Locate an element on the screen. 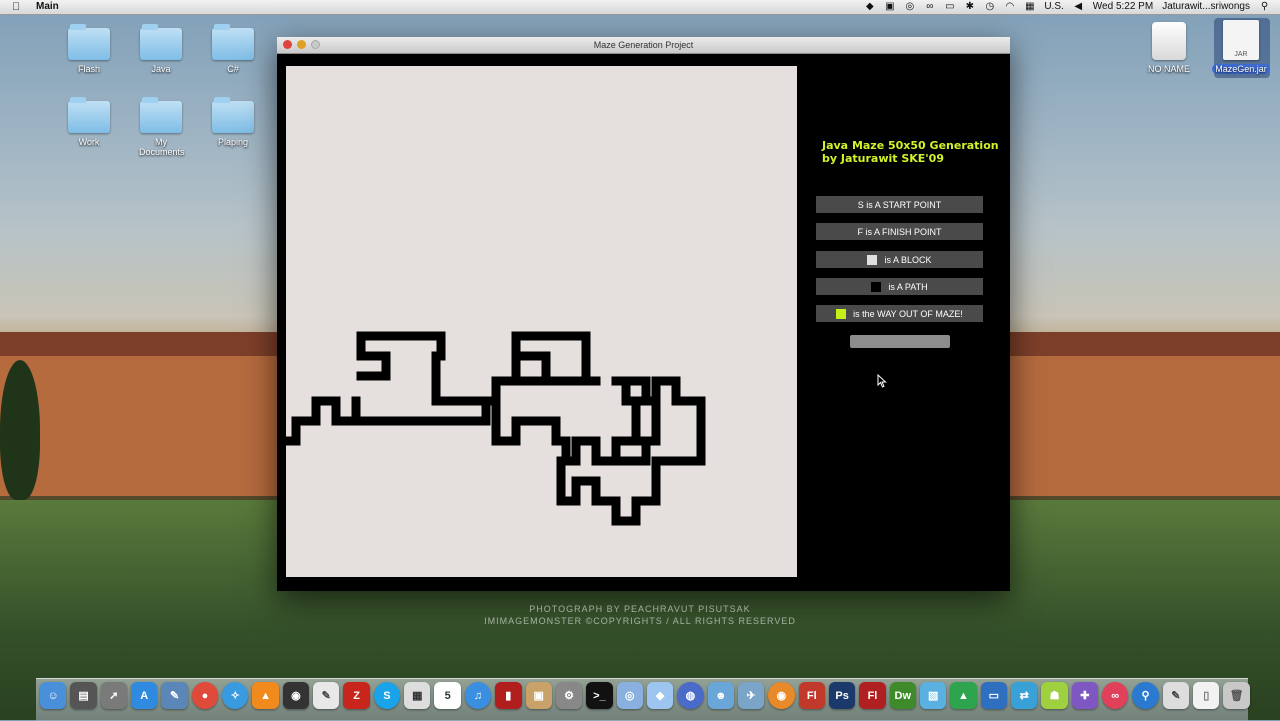 This screenshot has height=721, width=1280. legend-finish-point-button: F is A FINISH POINT is located at coordinates (899, 231).